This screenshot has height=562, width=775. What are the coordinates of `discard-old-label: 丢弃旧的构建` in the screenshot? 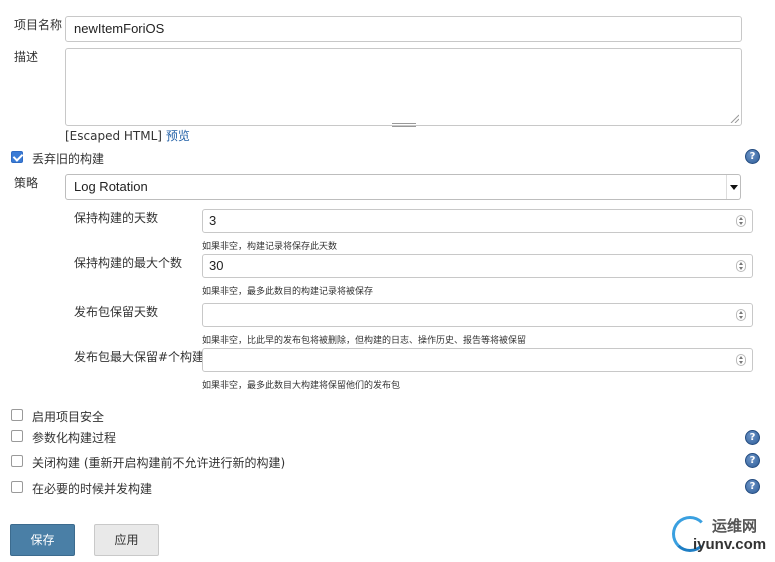 It's located at (68, 159).